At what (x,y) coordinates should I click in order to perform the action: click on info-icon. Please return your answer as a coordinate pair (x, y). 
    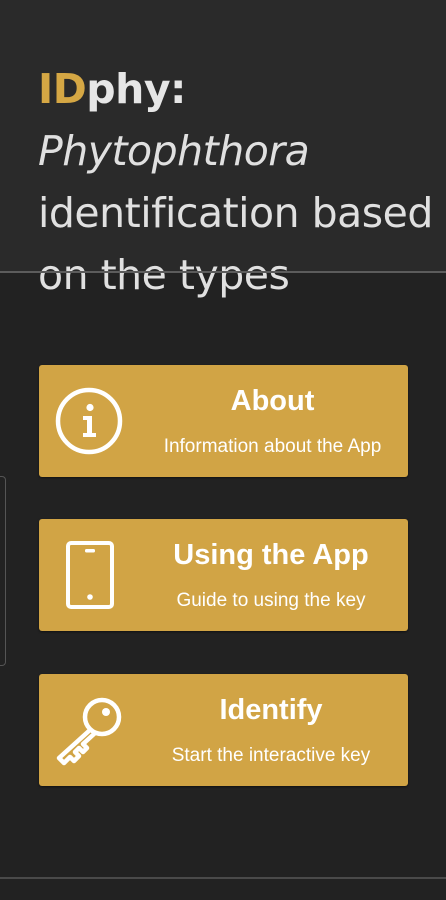
    Looking at the image, I should click on (89, 421).